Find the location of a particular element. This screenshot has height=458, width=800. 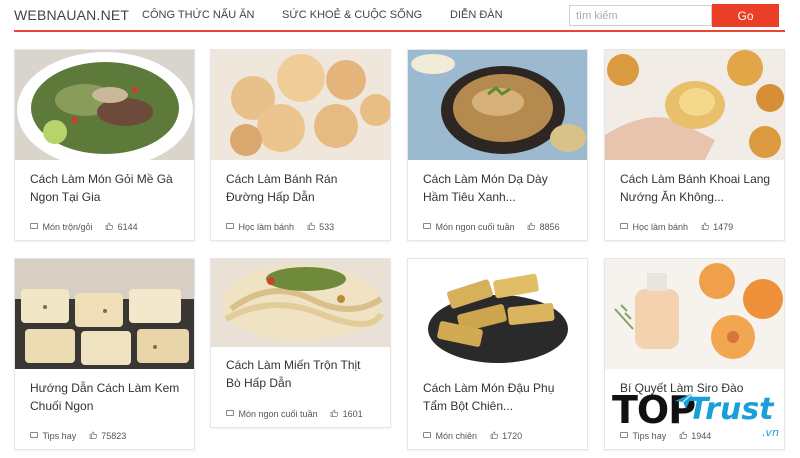

recipe-title: Cách Làm Bánh Rán Đường Hấp Dẫn is located at coordinates (302, 188).